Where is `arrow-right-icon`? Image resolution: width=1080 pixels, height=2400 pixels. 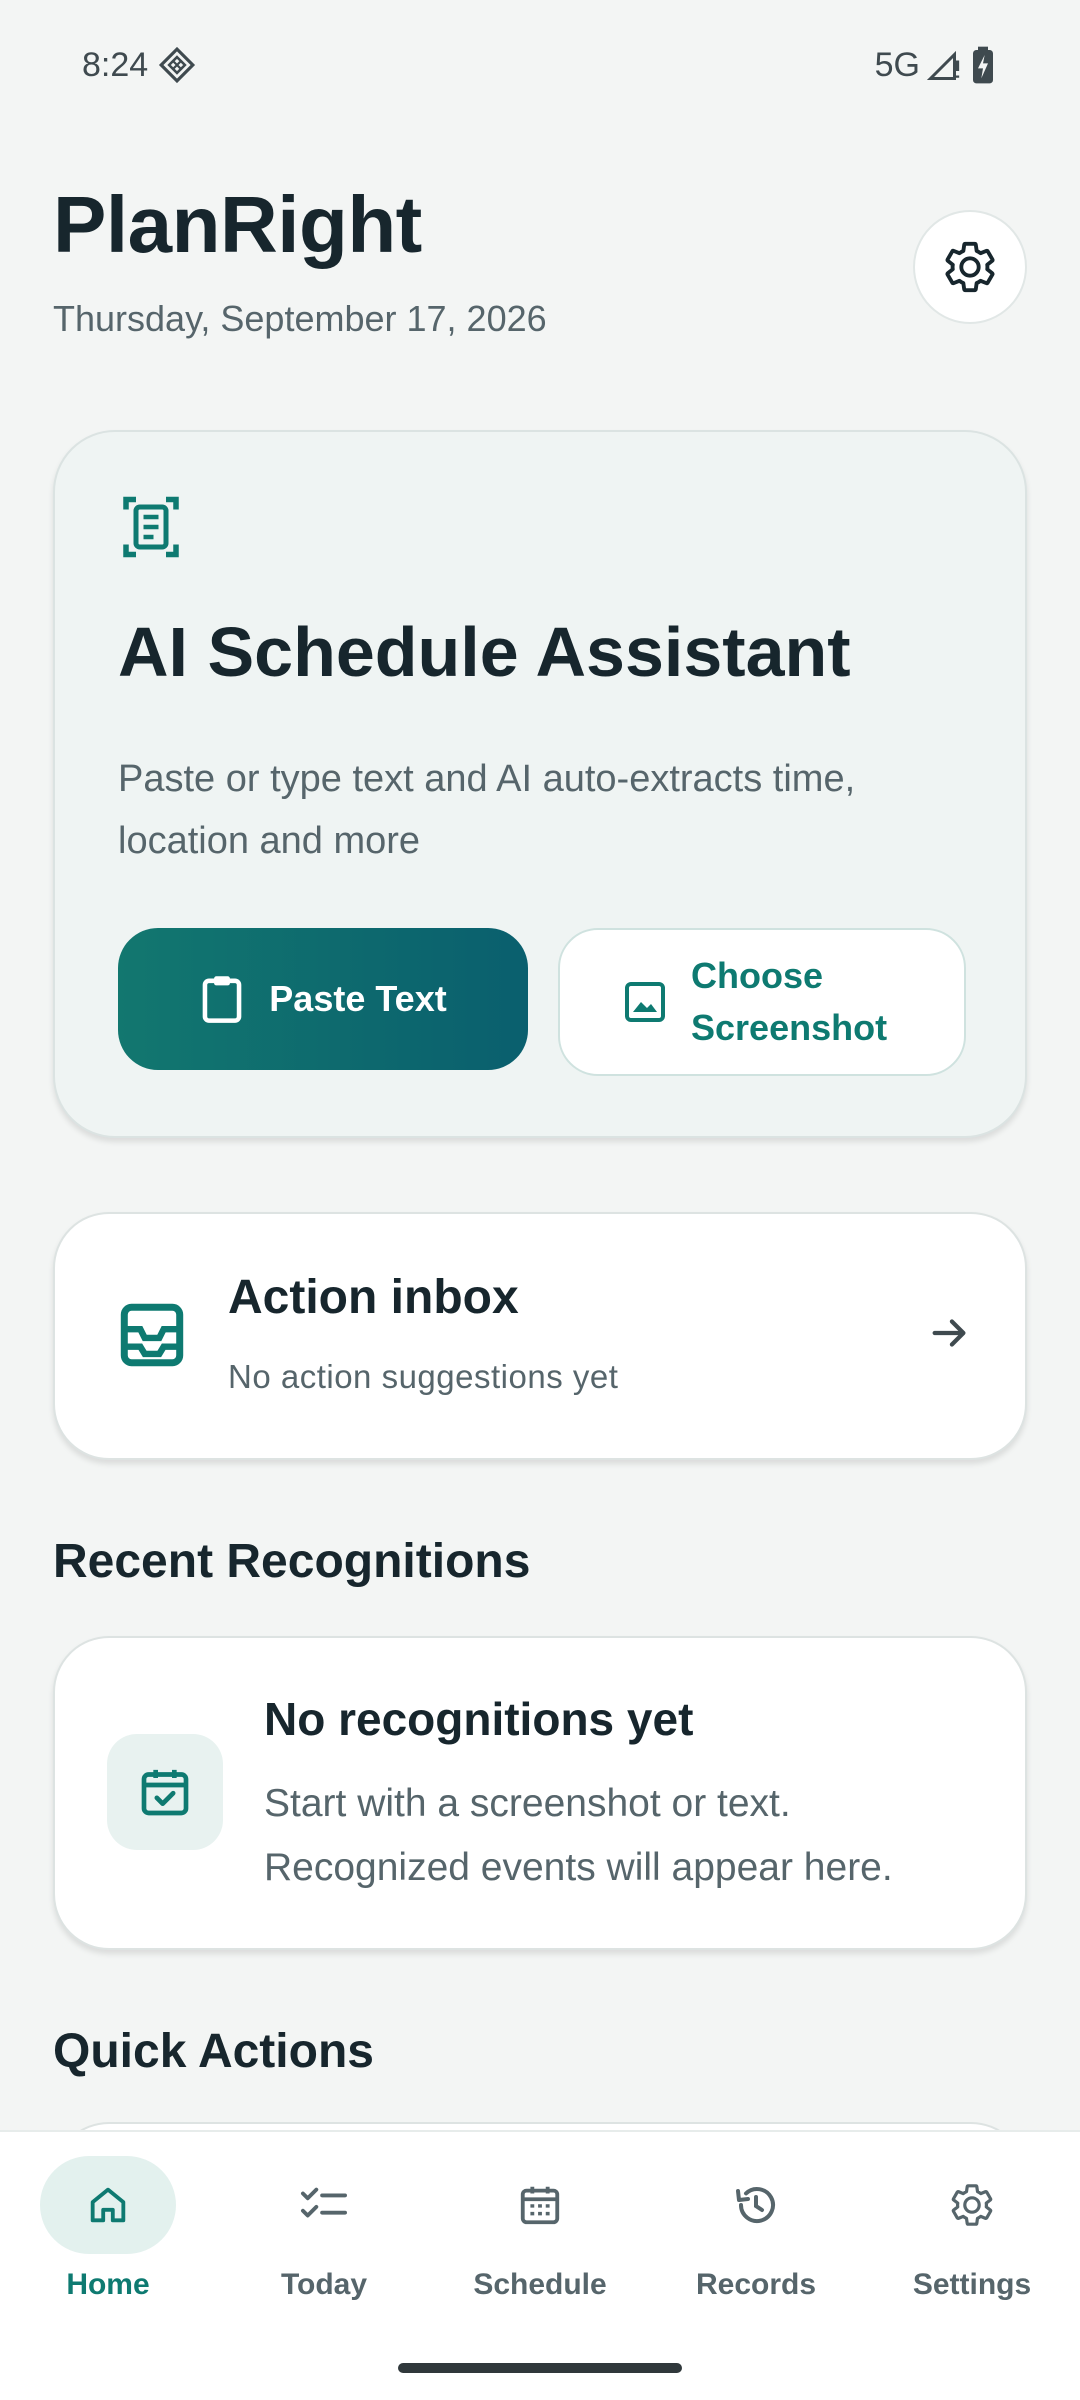 arrow-right-icon is located at coordinates (949, 1333).